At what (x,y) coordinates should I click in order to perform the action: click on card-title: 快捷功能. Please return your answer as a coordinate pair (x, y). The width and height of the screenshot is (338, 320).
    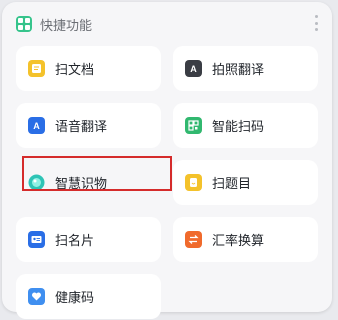
    Looking at the image, I should click on (66, 26).